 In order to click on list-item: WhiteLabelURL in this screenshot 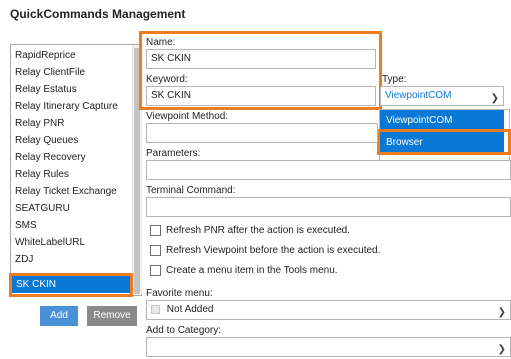, I will do `click(50, 242)`.